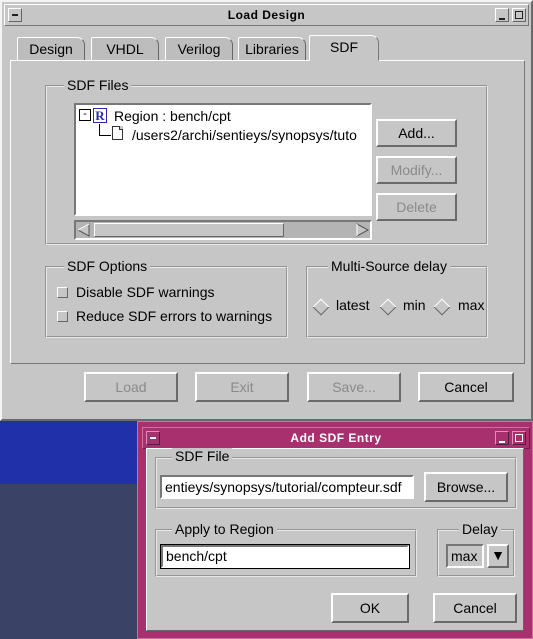 The width and height of the screenshot is (533, 639). What do you see at coordinates (244, 135) in the screenshot?
I see `tree-file-path: /users2/archi/sentieys/synopsys/tuto` at bounding box center [244, 135].